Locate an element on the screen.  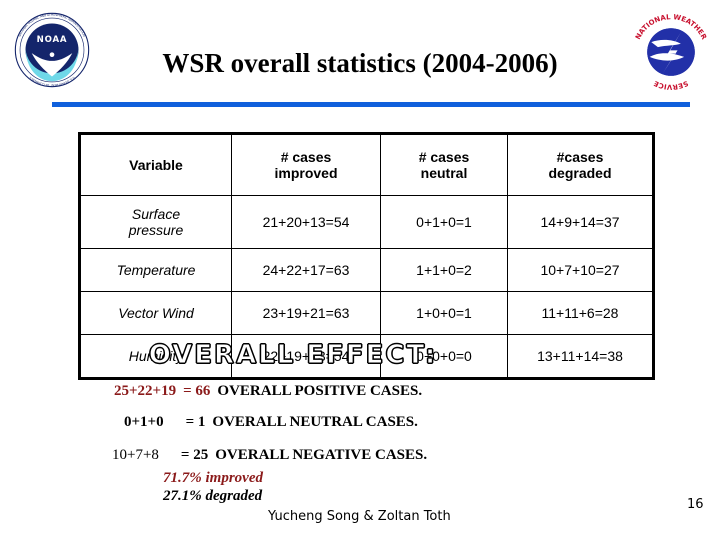
percent-degraded: 27.1% degraded is located at coordinates (213, 496).